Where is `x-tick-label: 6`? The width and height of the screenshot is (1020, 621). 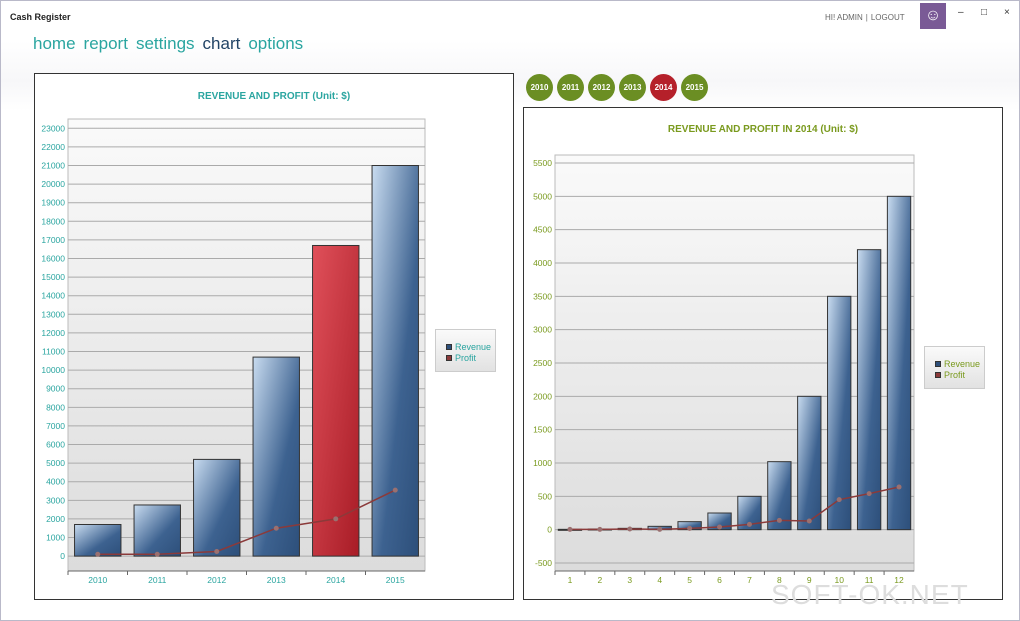 x-tick-label: 6 is located at coordinates (719, 580).